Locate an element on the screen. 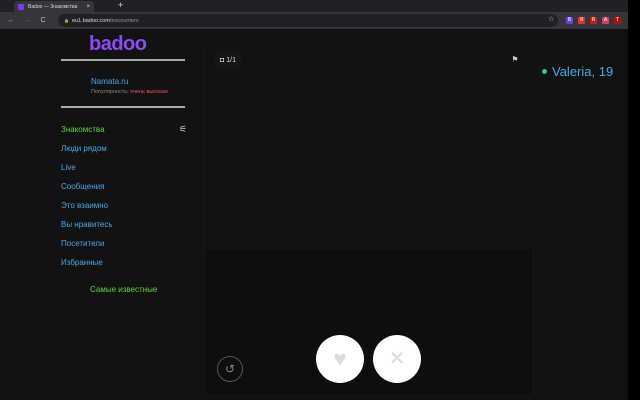  profile-name-text: Valeria, 19 is located at coordinates (583, 71).